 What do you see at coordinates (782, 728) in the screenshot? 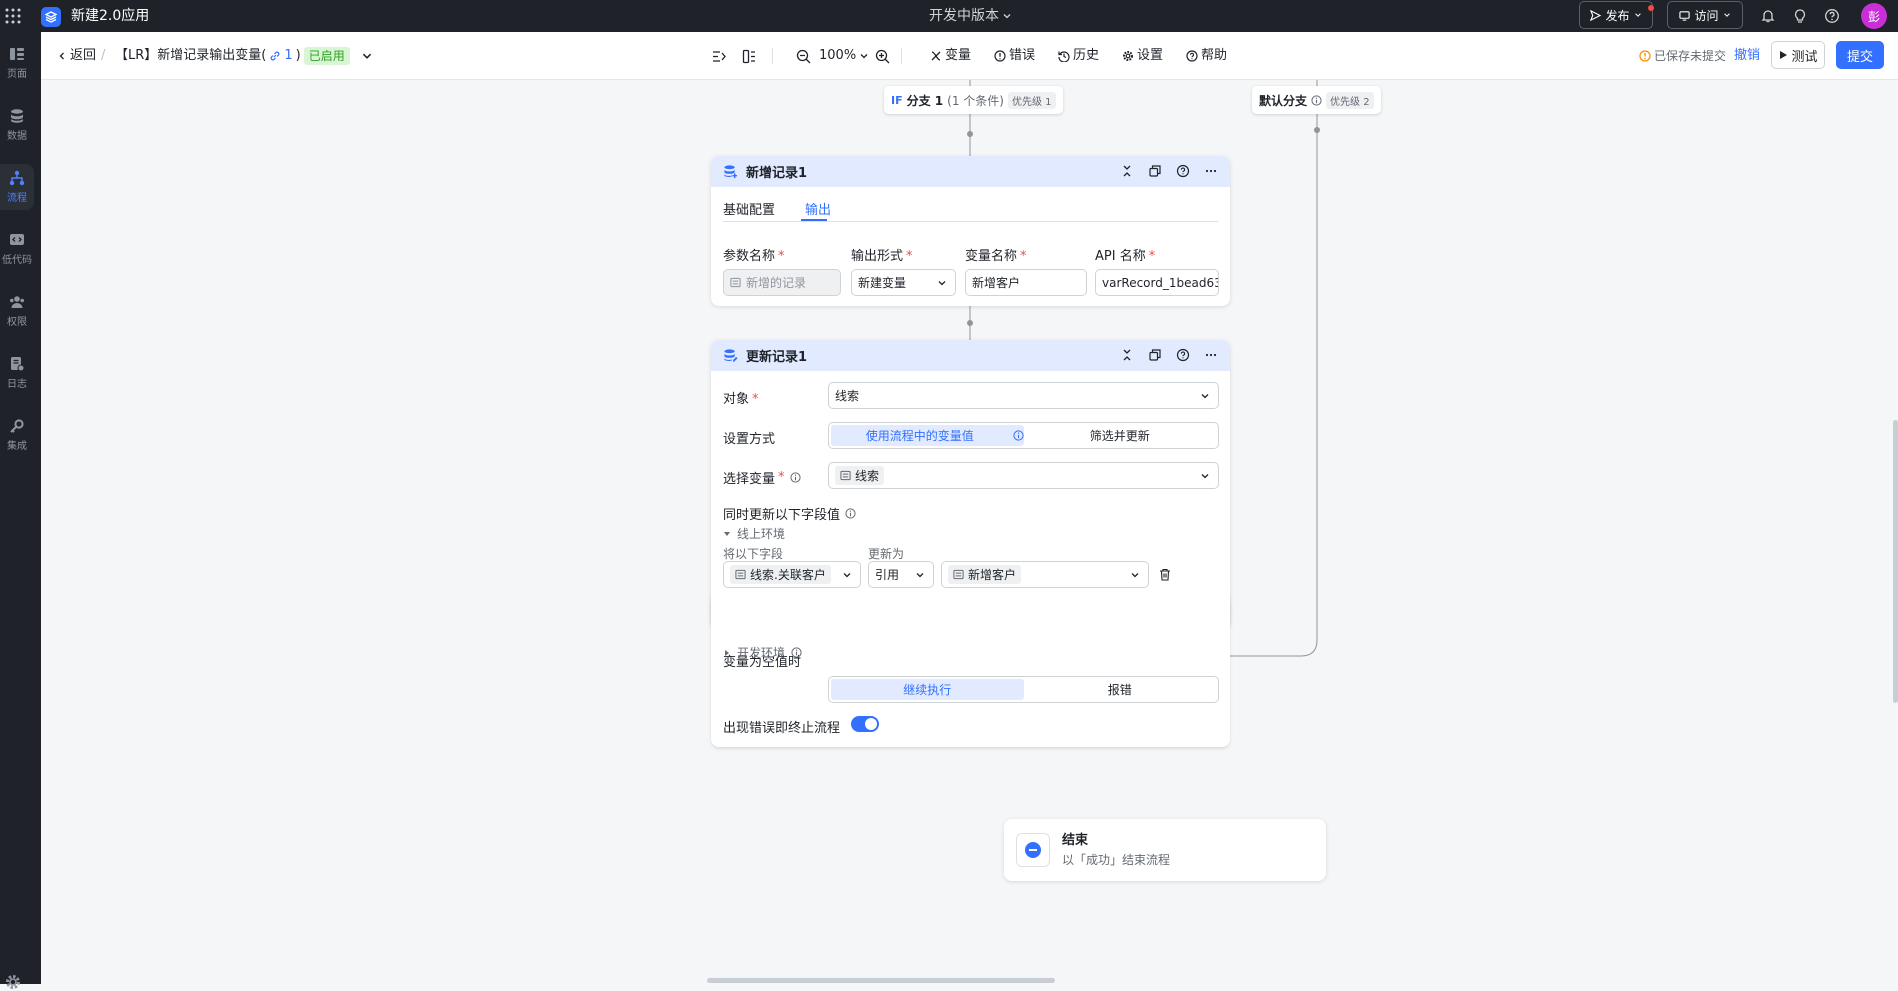
I see `stop-on-error-label: 出现错误即终止流程` at bounding box center [782, 728].